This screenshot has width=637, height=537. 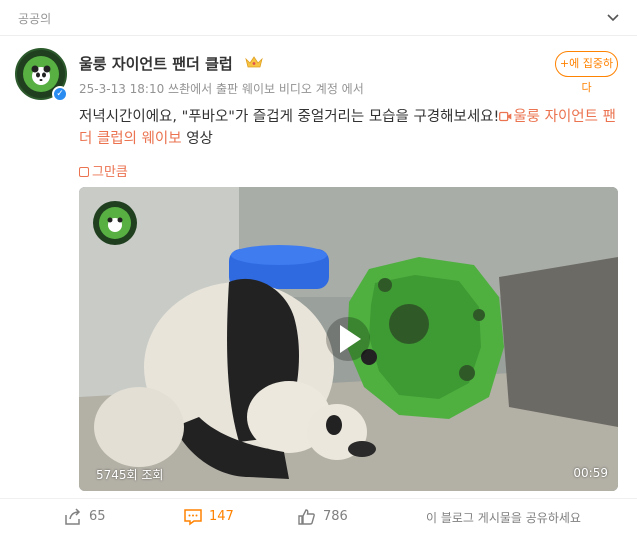 I want to click on crown-badge-icon, so click(x=254, y=62).